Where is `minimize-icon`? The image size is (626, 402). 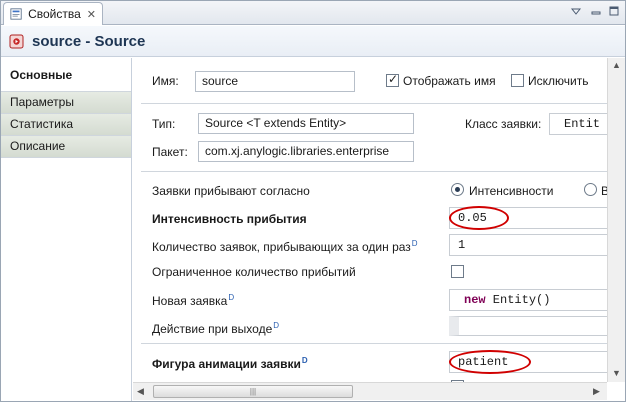
minimize-icon is located at coordinates (596, 12).